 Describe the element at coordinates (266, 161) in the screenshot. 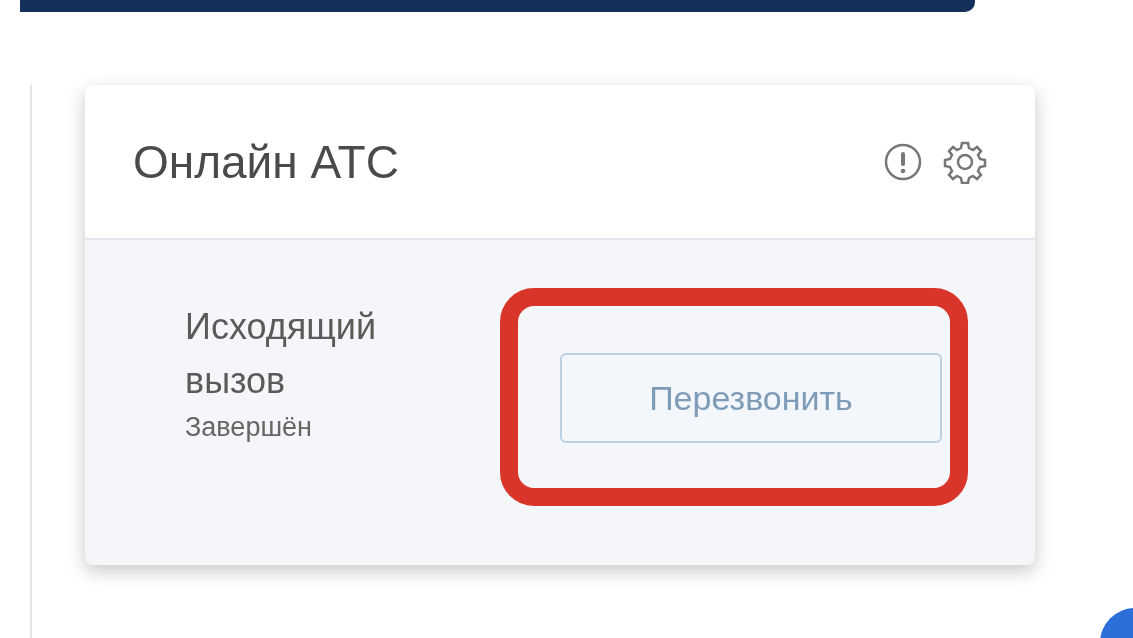

I see `widget-title: Онлайн АТС` at that location.